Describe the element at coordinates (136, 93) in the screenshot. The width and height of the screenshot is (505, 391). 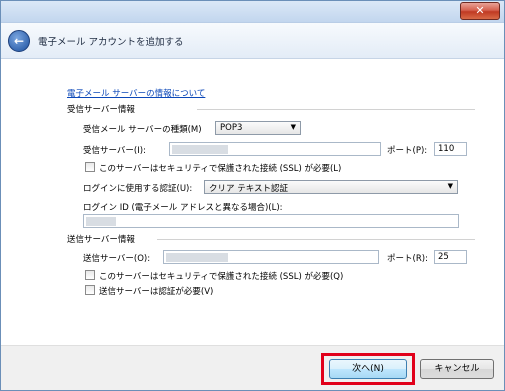
I see `about-server-info-link: 電子メール サーバーの情報について` at that location.